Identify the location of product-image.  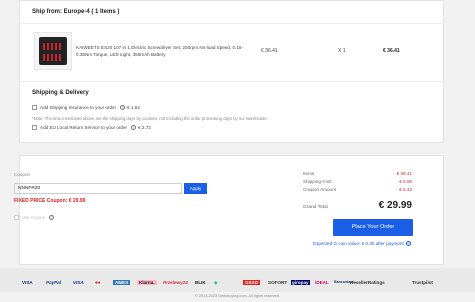
(53, 51).